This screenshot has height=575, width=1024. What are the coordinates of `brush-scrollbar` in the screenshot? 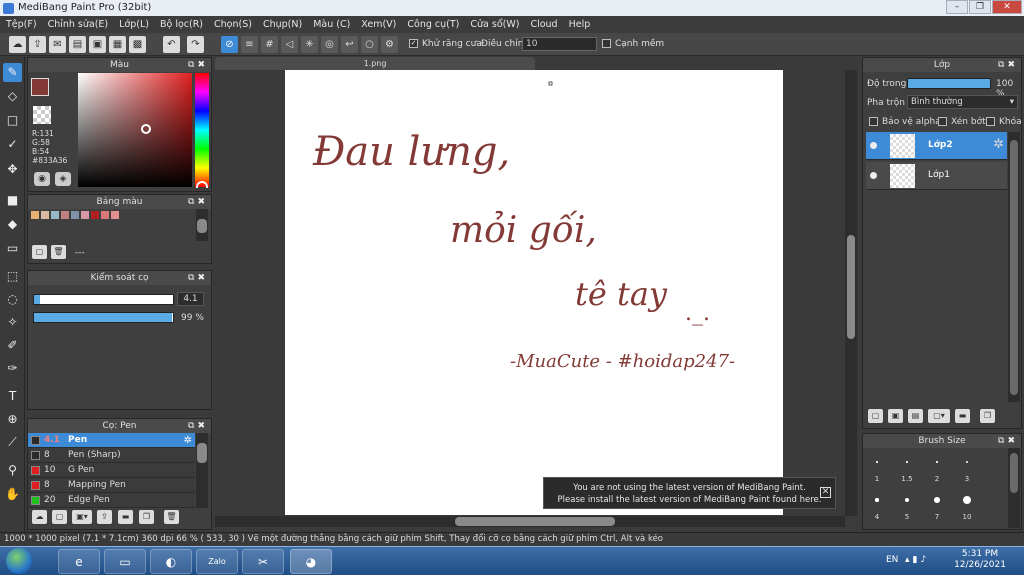 It's located at (202, 470).